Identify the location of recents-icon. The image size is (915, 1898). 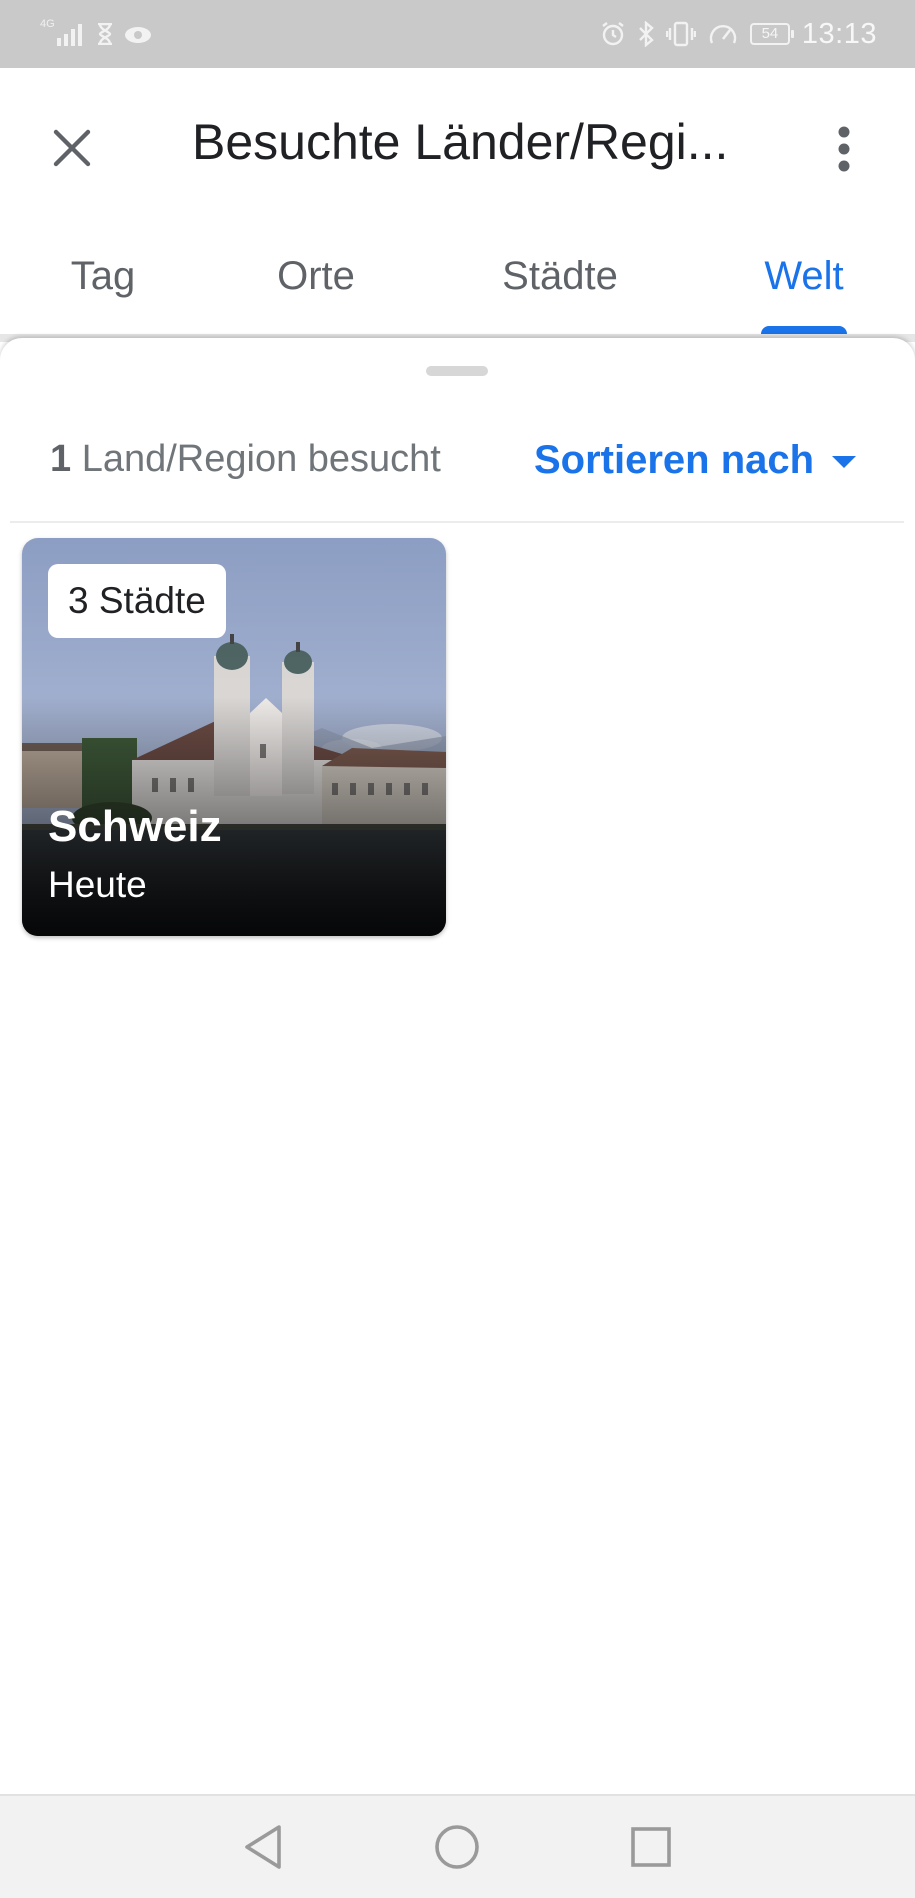
(651, 1847).